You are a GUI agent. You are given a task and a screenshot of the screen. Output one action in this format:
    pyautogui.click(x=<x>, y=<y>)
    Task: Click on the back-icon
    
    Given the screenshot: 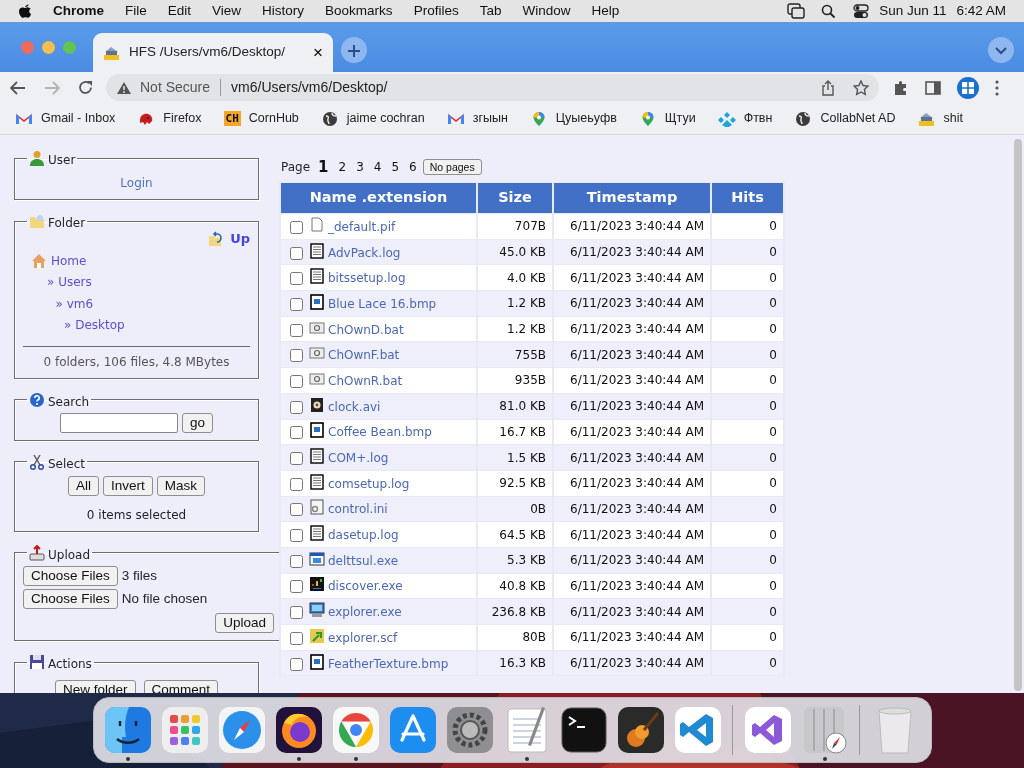 What is the action you would take?
    pyautogui.click(x=18, y=87)
    